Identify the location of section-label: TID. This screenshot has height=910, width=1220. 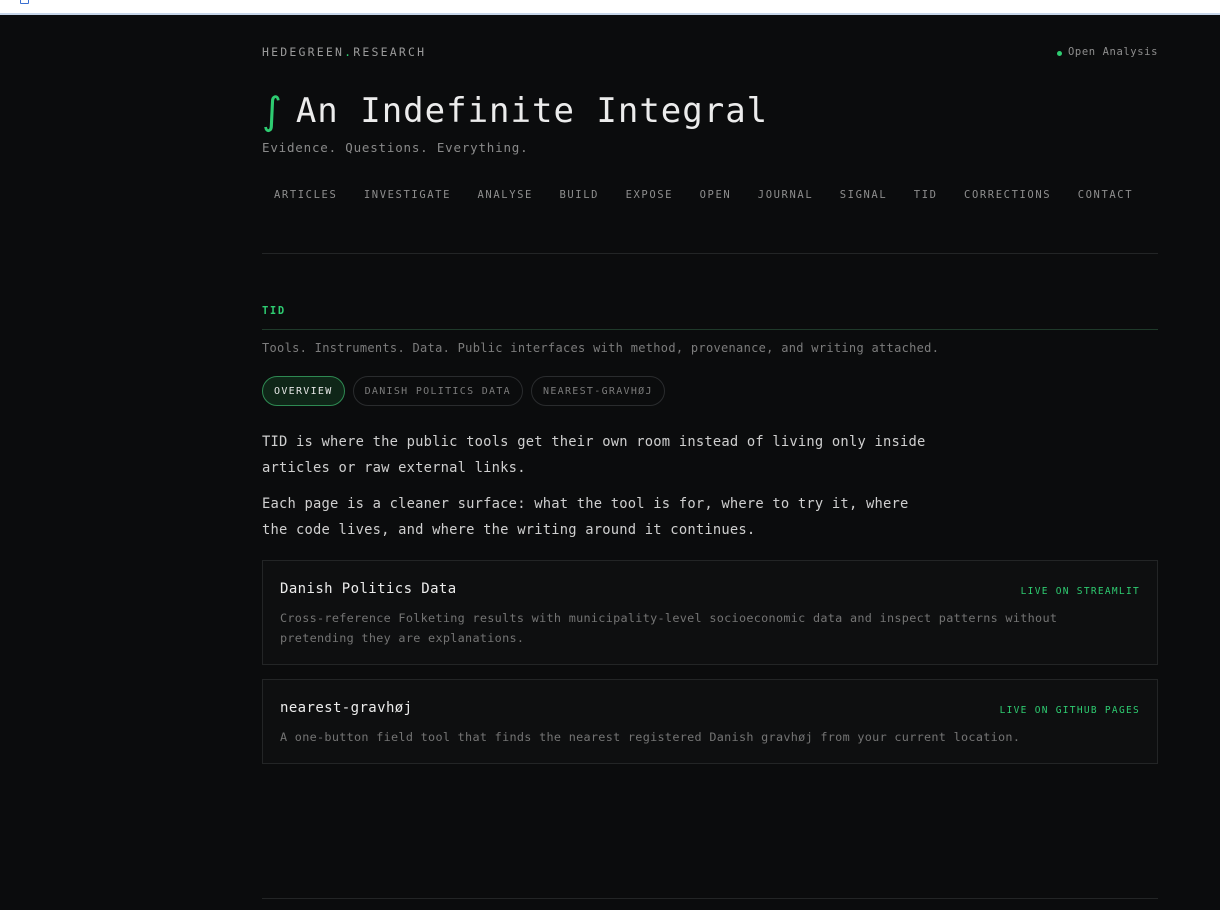
(274, 311).